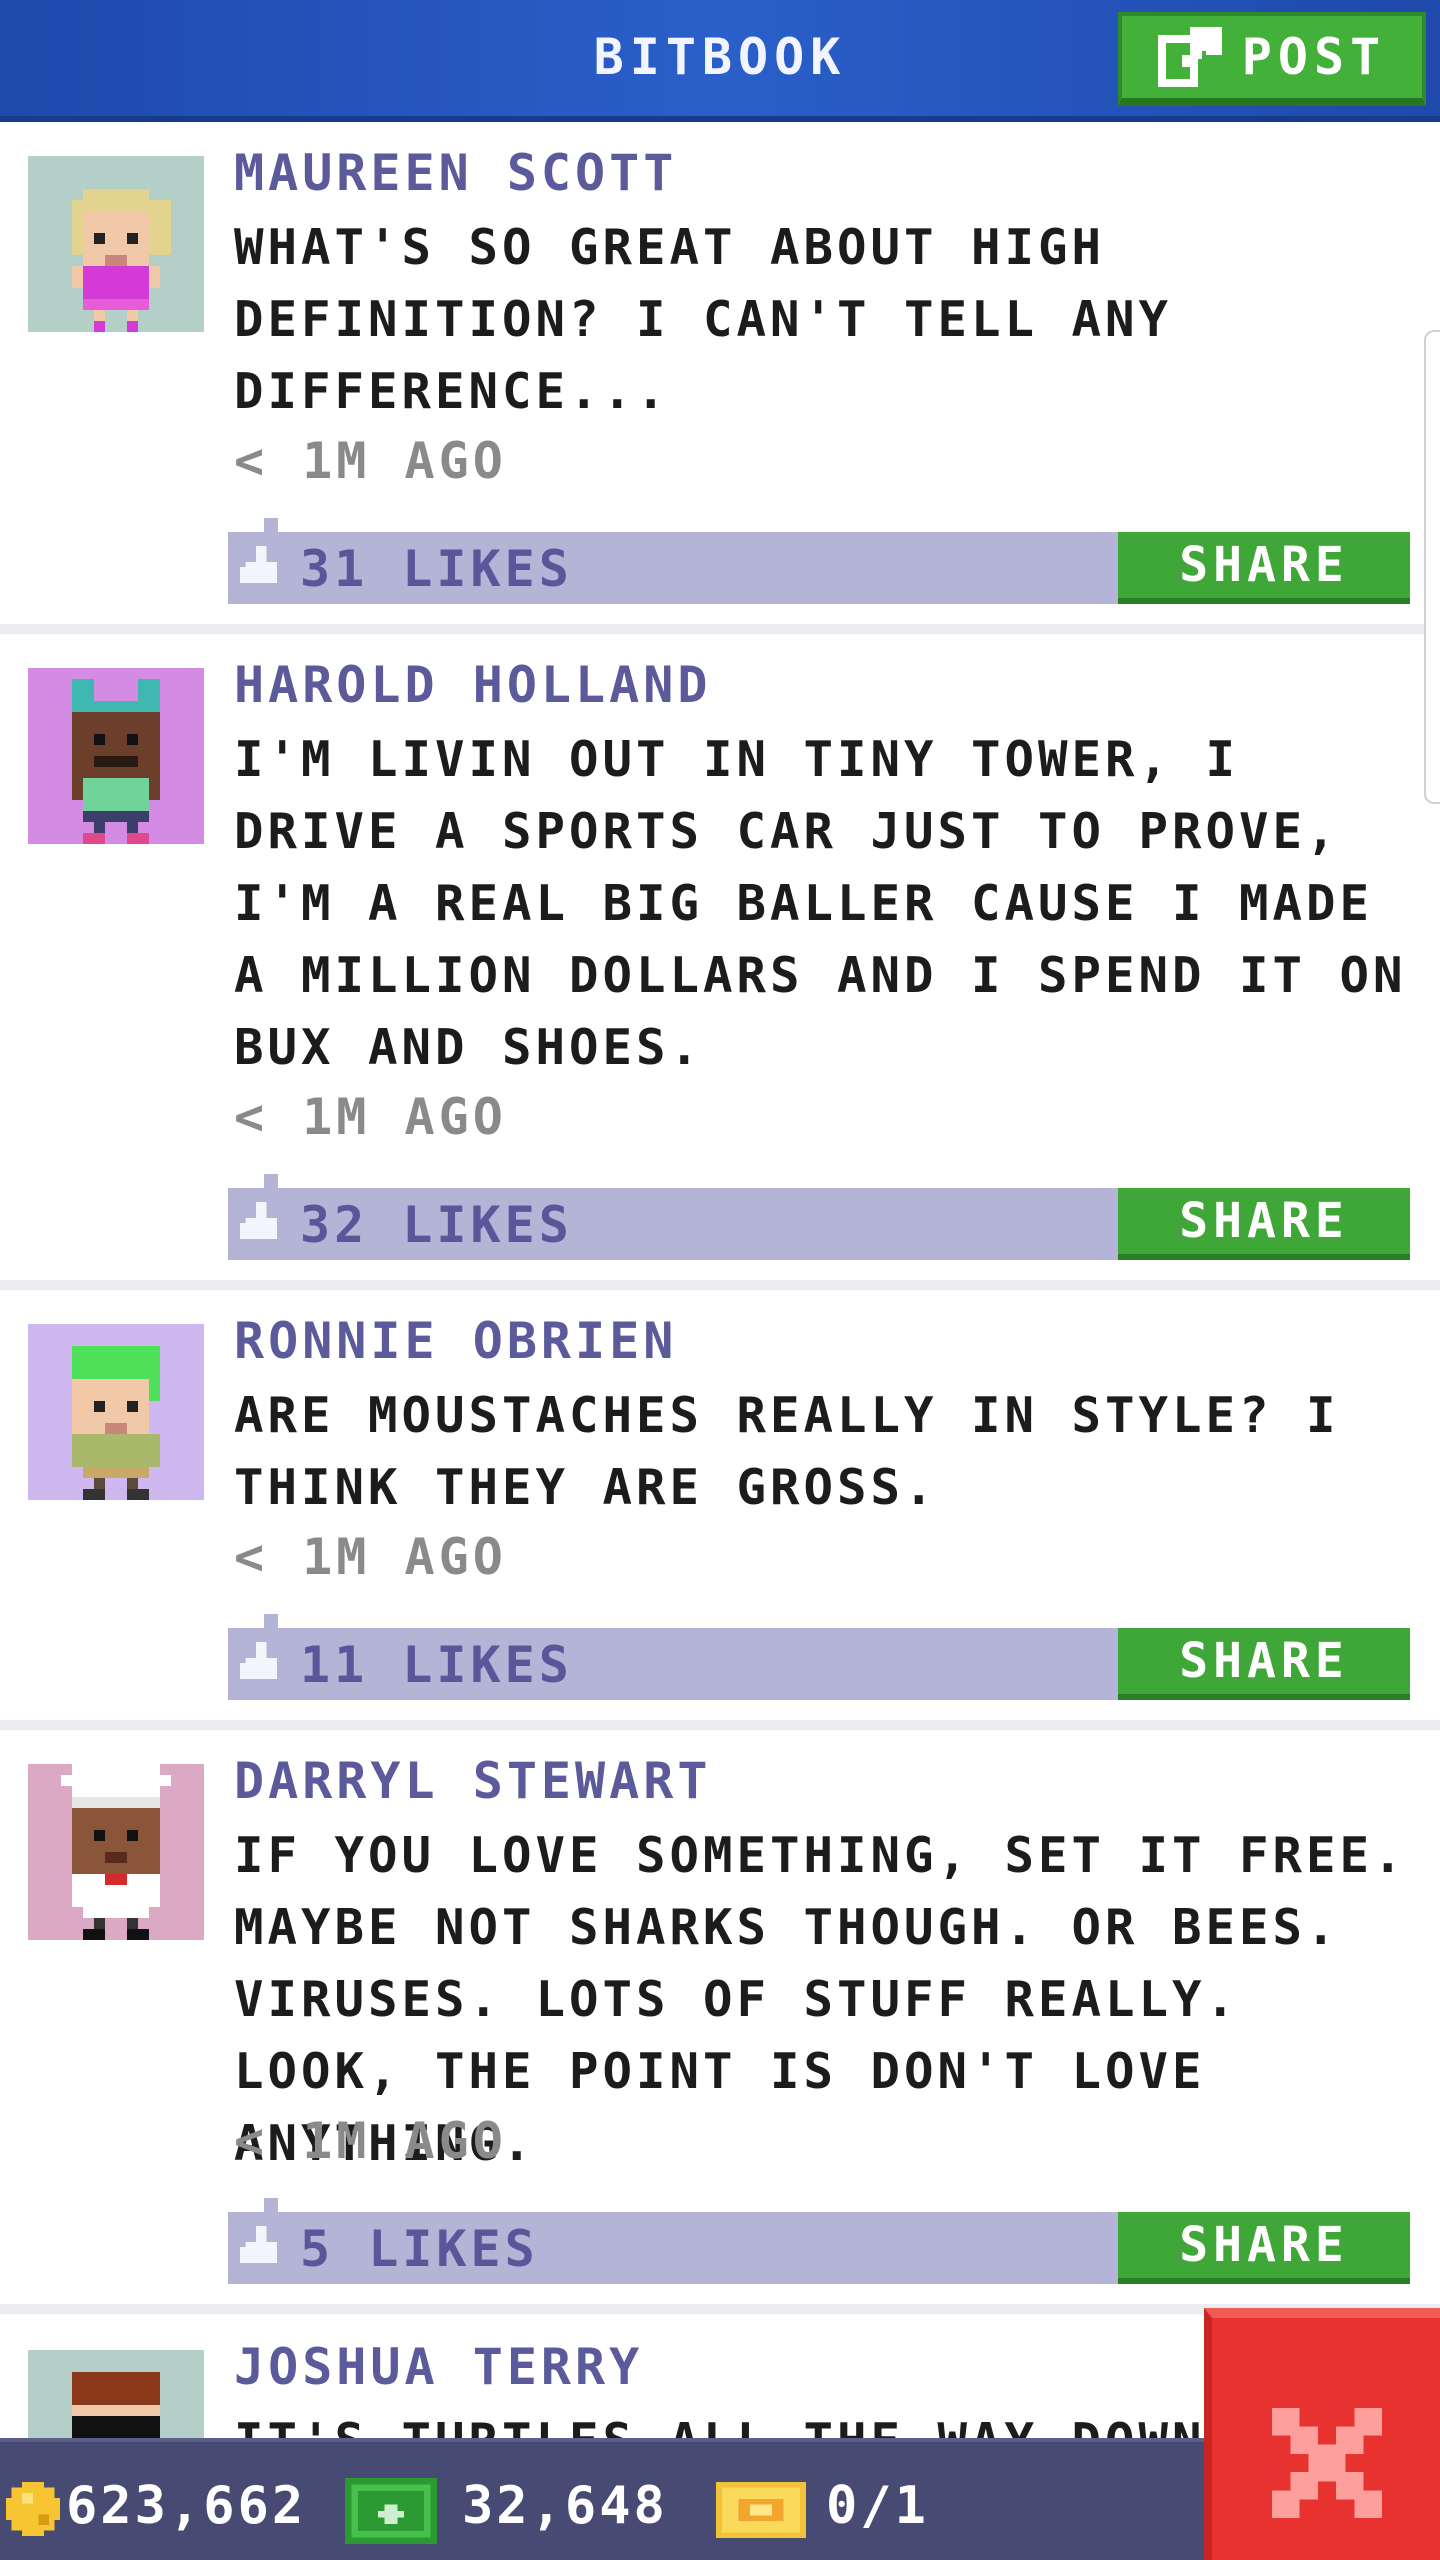 The width and height of the screenshot is (1440, 2560). I want to click on bux-icon, so click(391, 2511).